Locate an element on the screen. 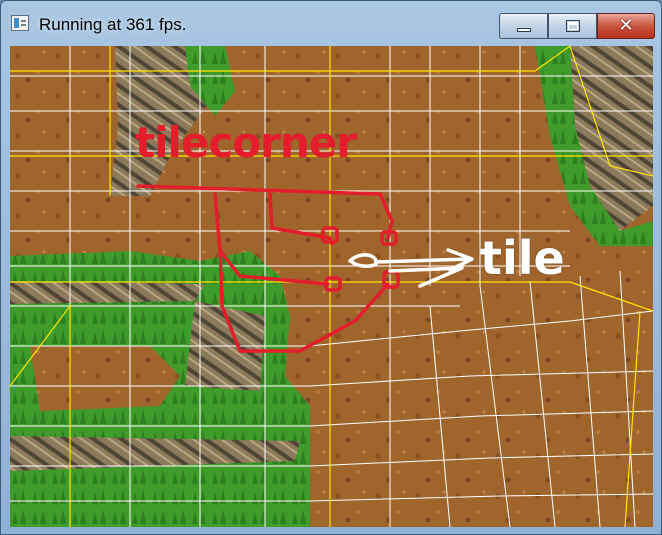 The image size is (662, 535). close-icon: ✕ is located at coordinates (626, 25).